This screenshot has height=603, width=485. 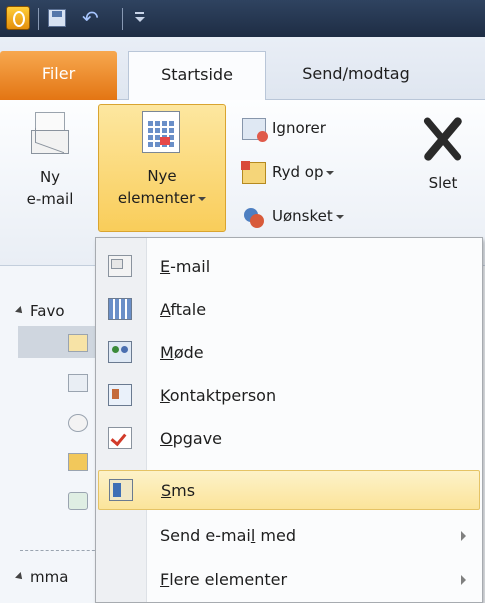 I want to click on meeting-icon, so click(x=120, y=352).